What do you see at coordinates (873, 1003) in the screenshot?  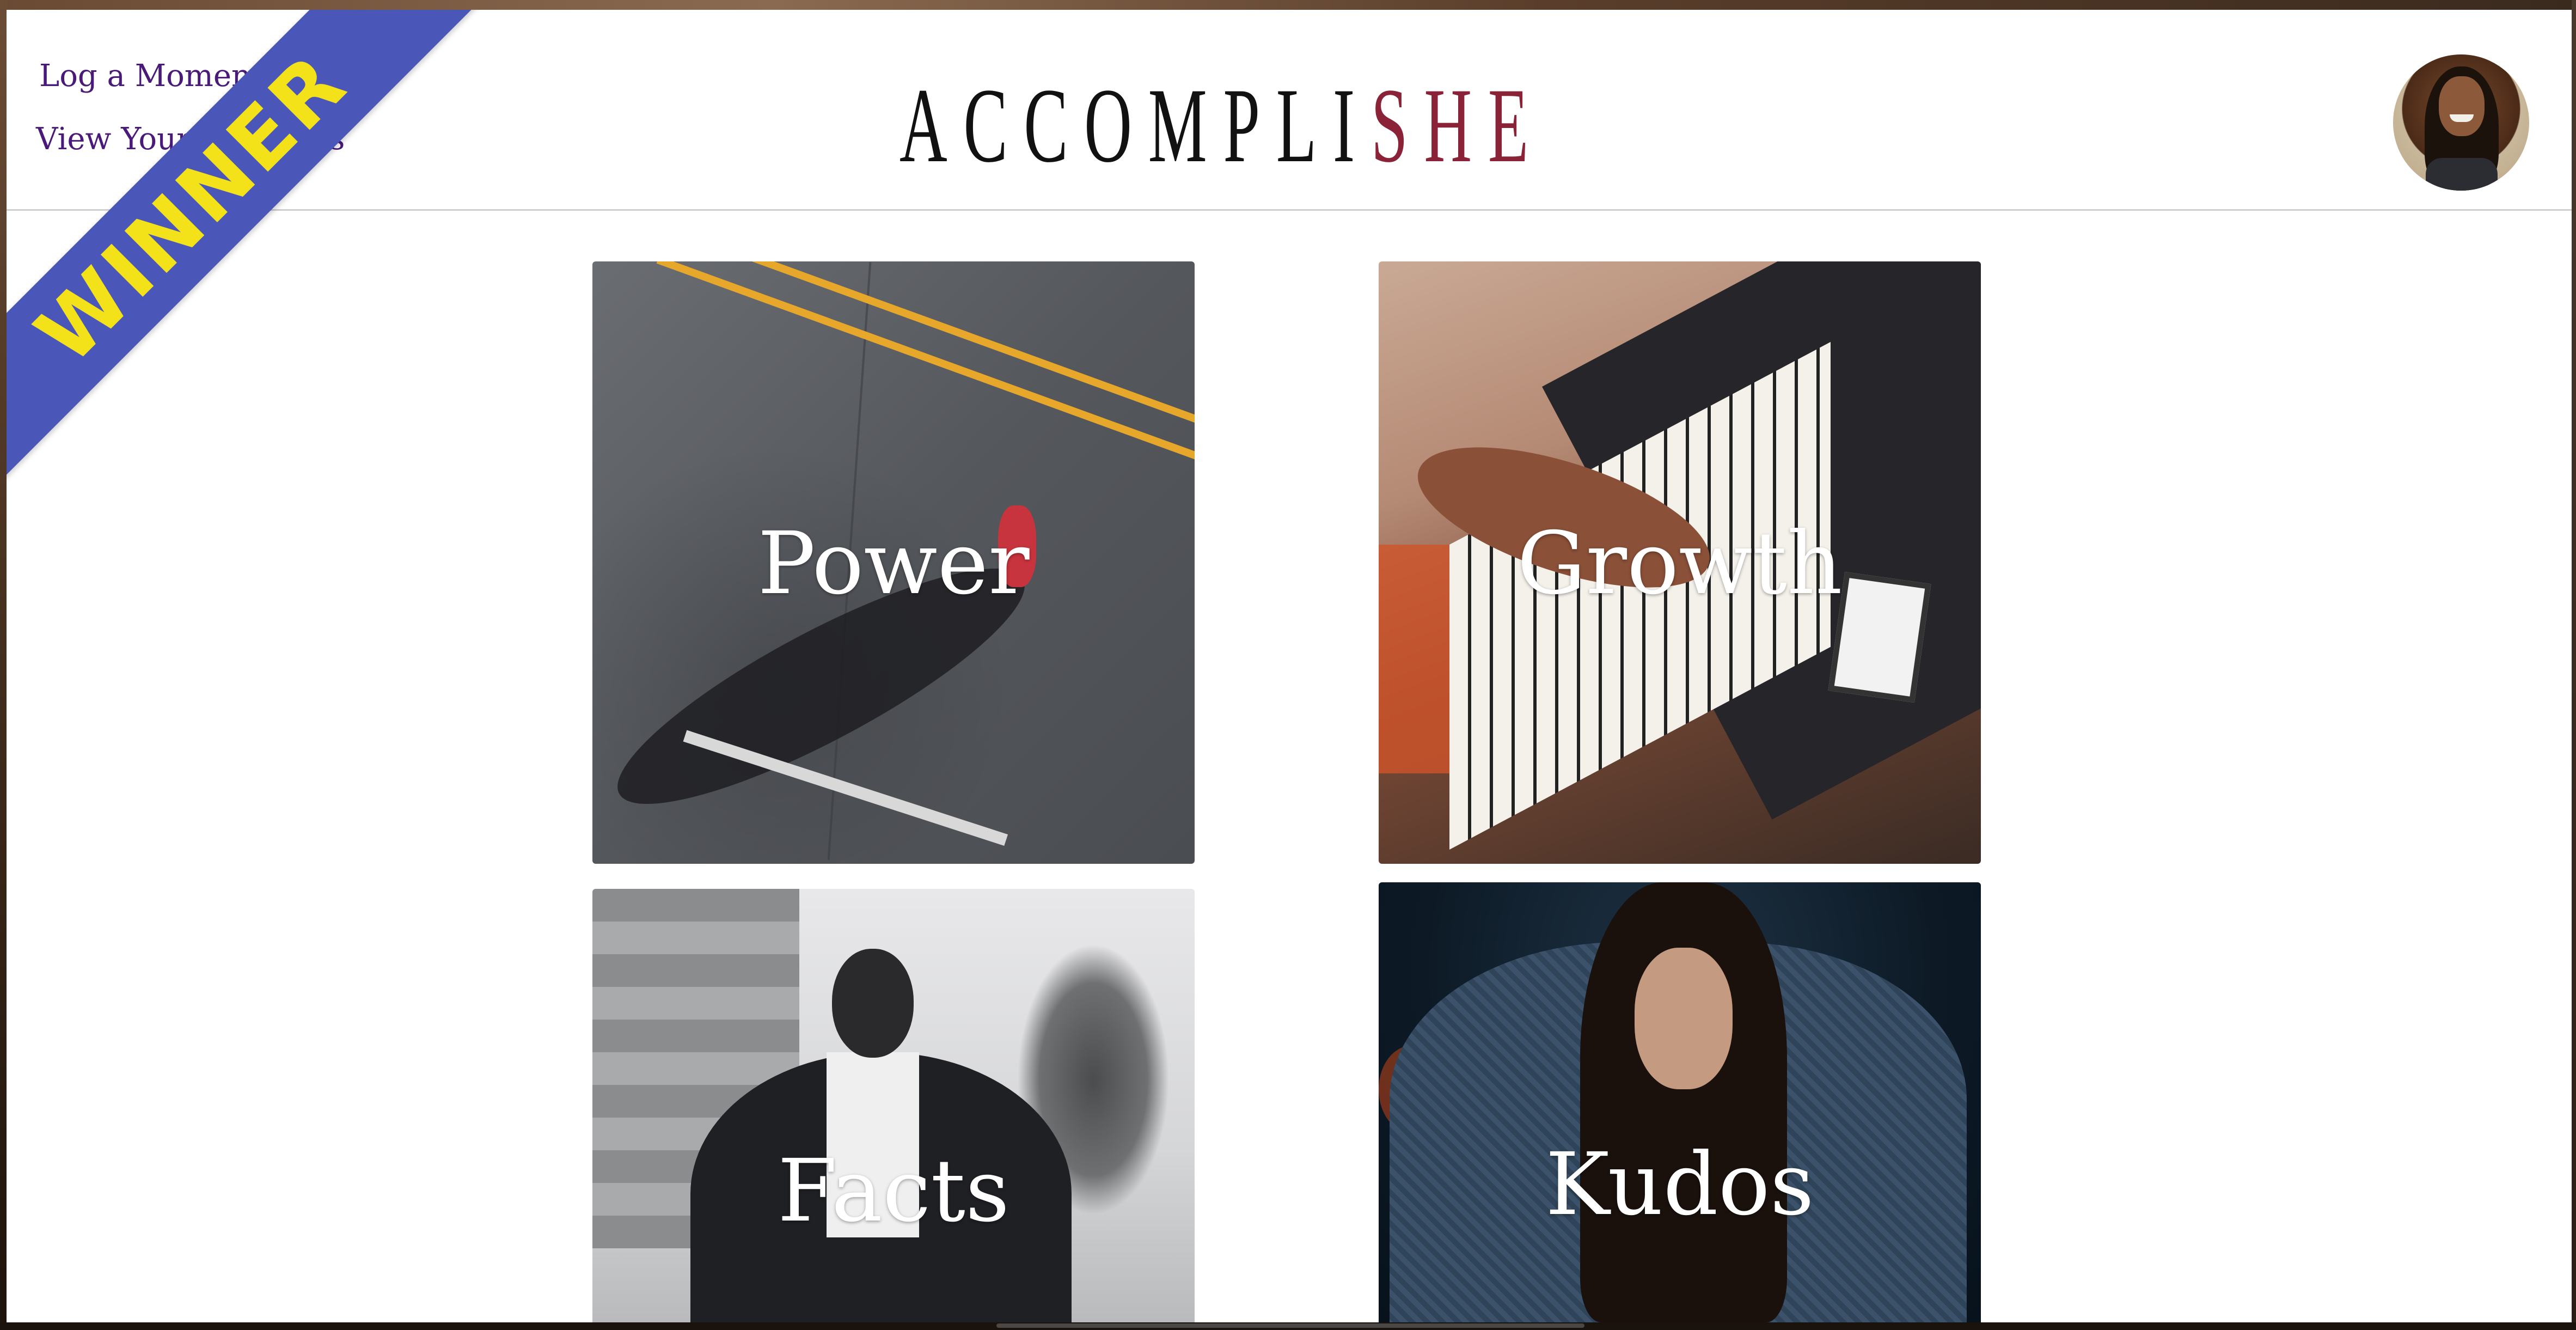 I see `tile-facts-head` at bounding box center [873, 1003].